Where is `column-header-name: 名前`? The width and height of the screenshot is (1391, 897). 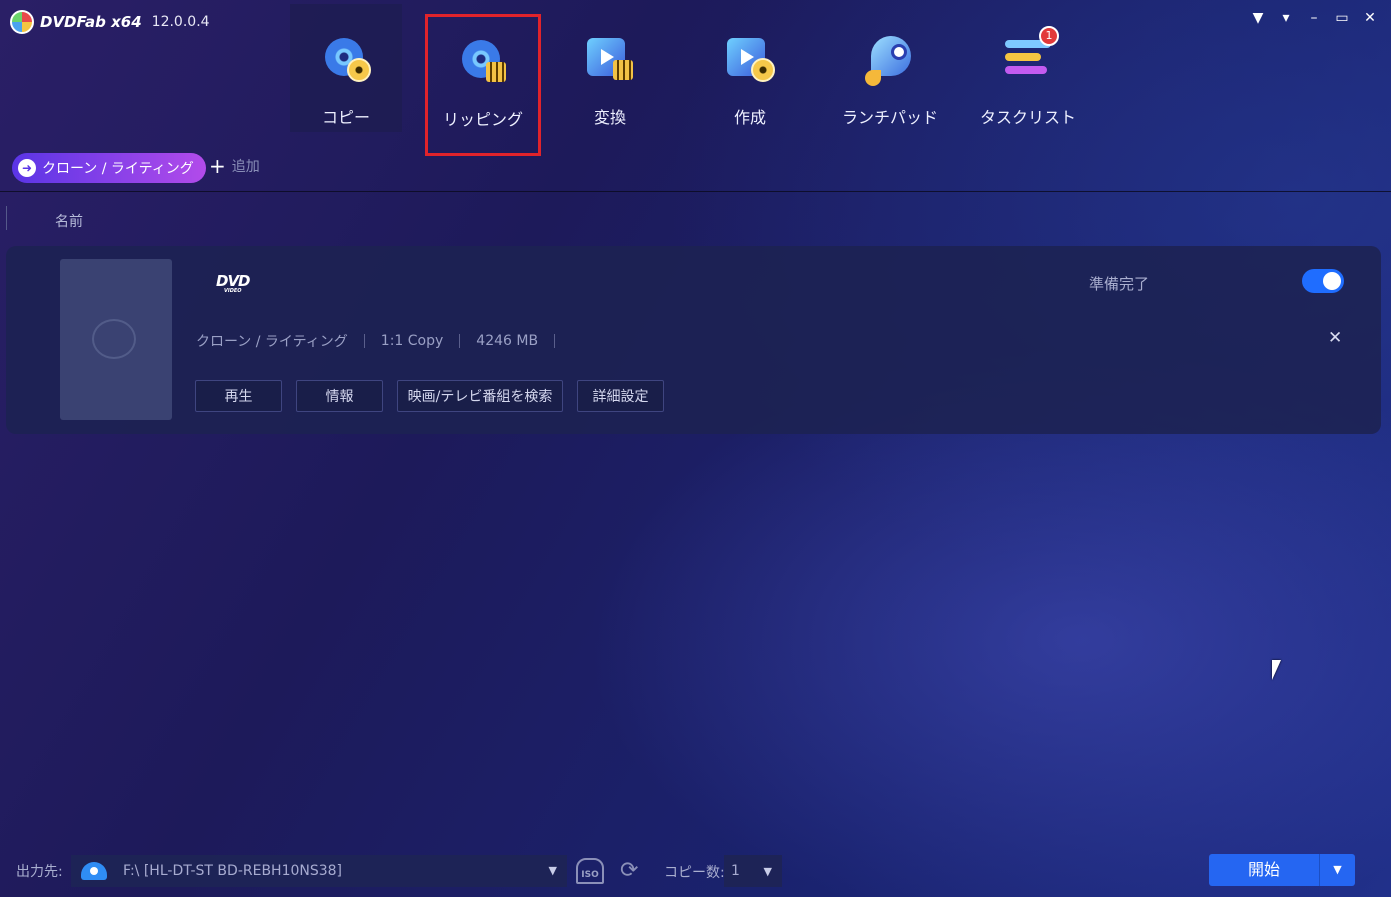
column-header-name: 名前 is located at coordinates (69, 221).